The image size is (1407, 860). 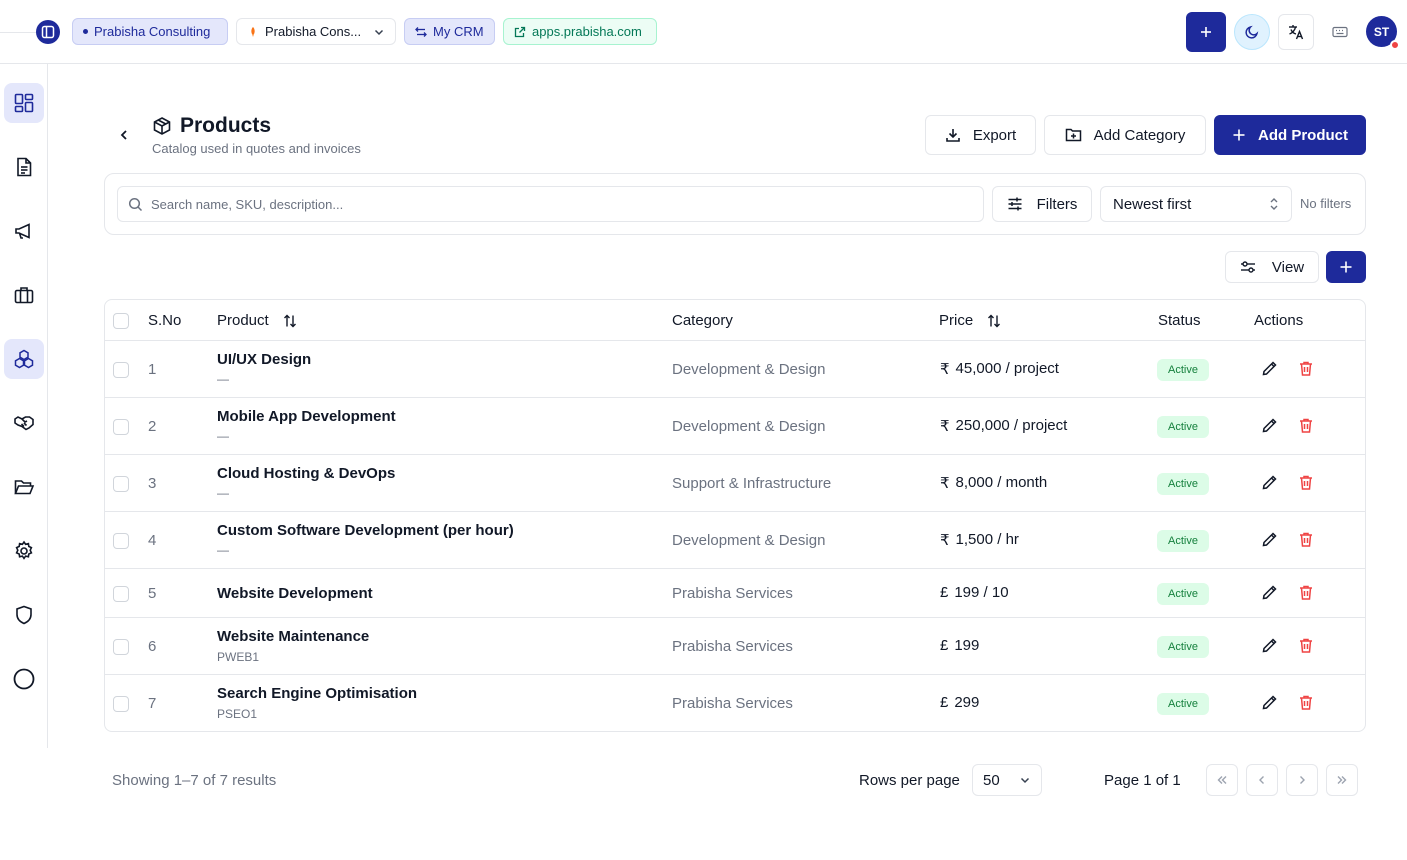 I want to click on product-name: Website Maintenance, so click(x=293, y=636).